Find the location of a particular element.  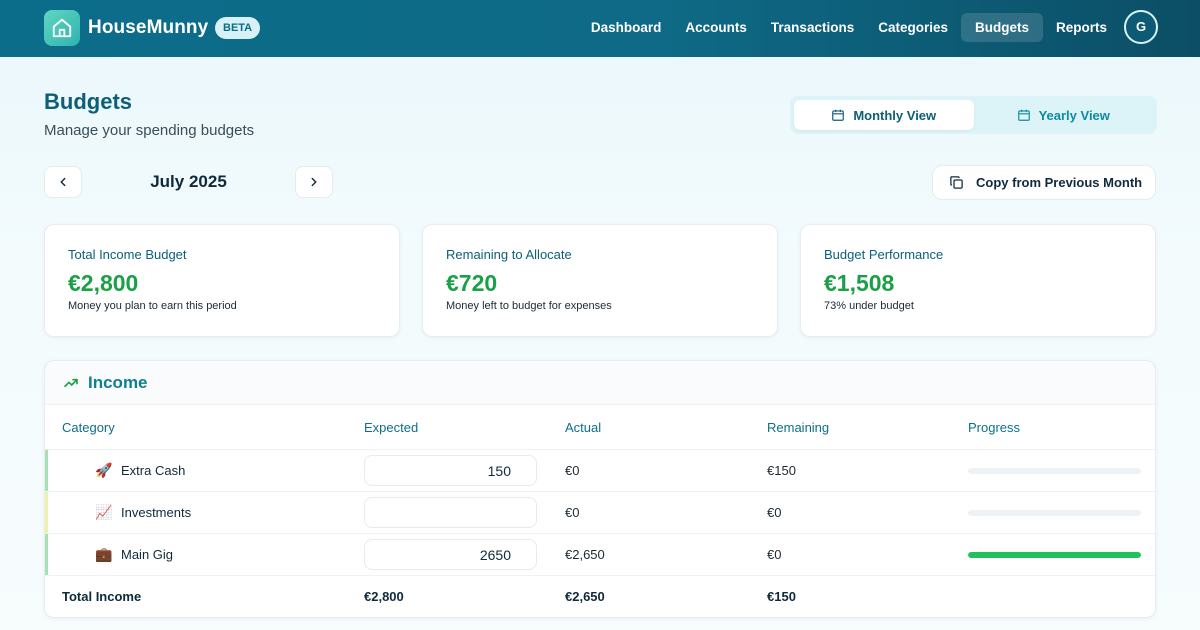

category-name: Main Gig is located at coordinates (147, 554).